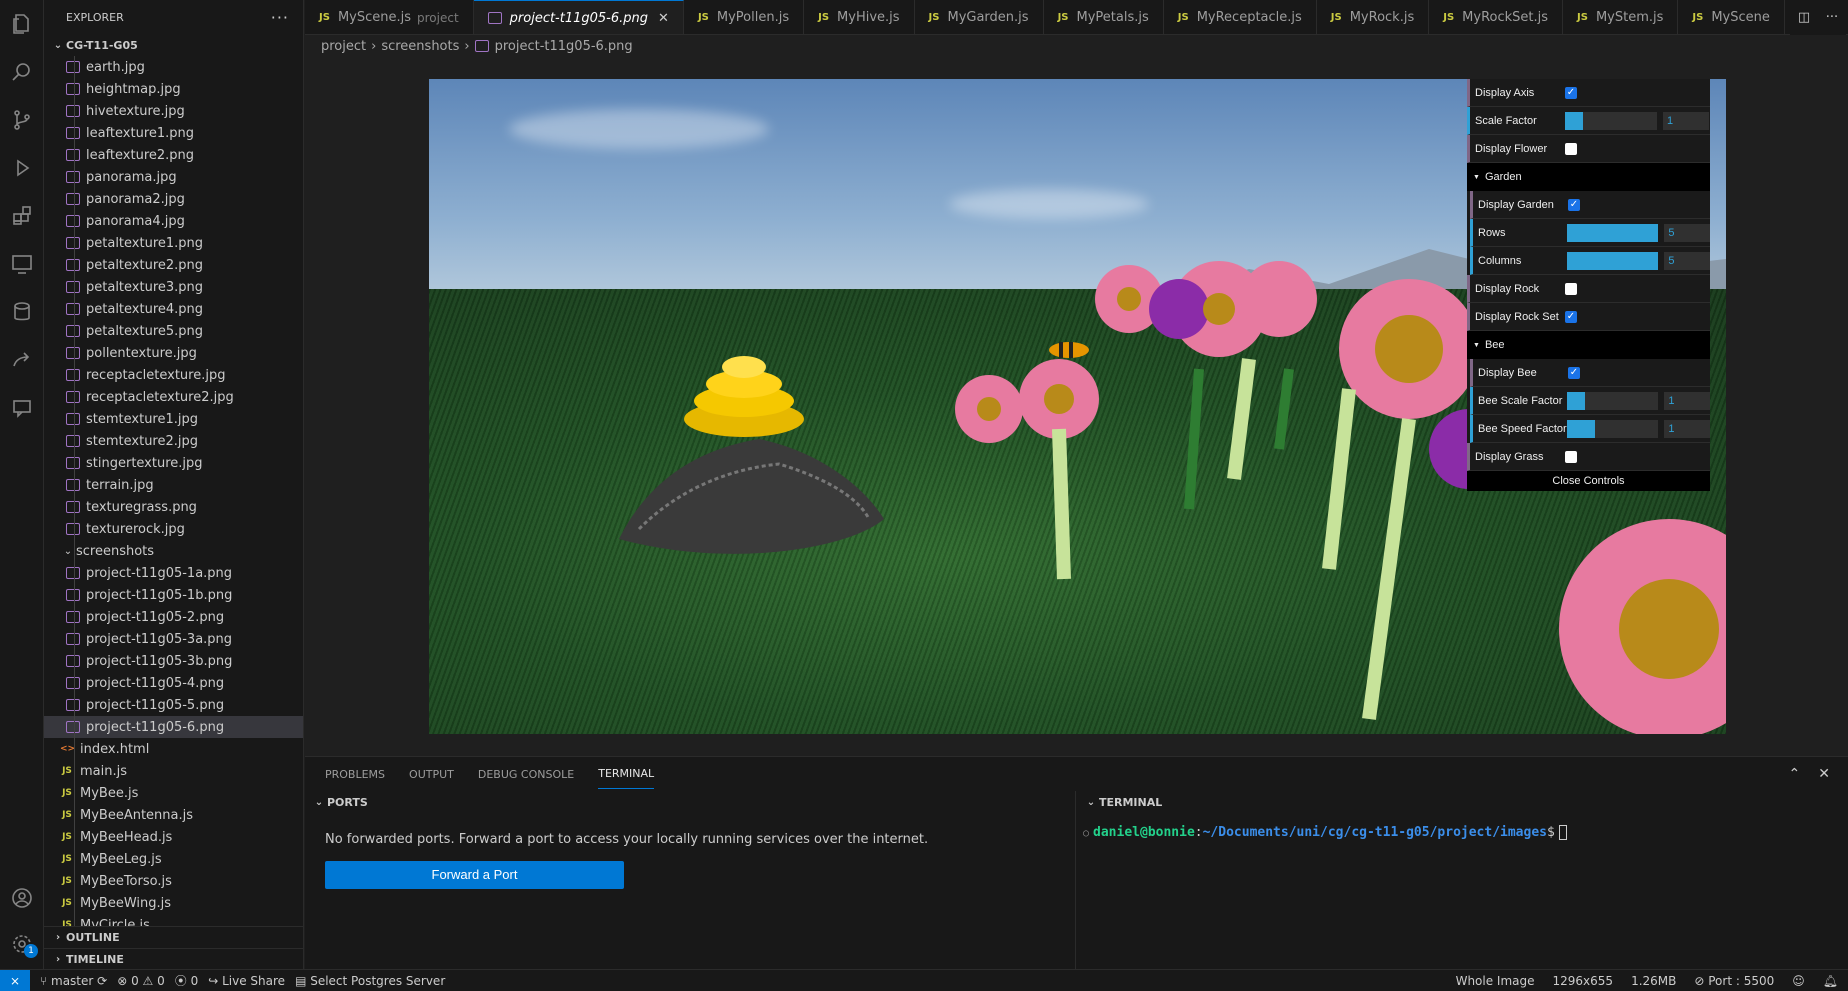 This screenshot has width=1848, height=991. I want to click on comments-icon, so click(22, 408).